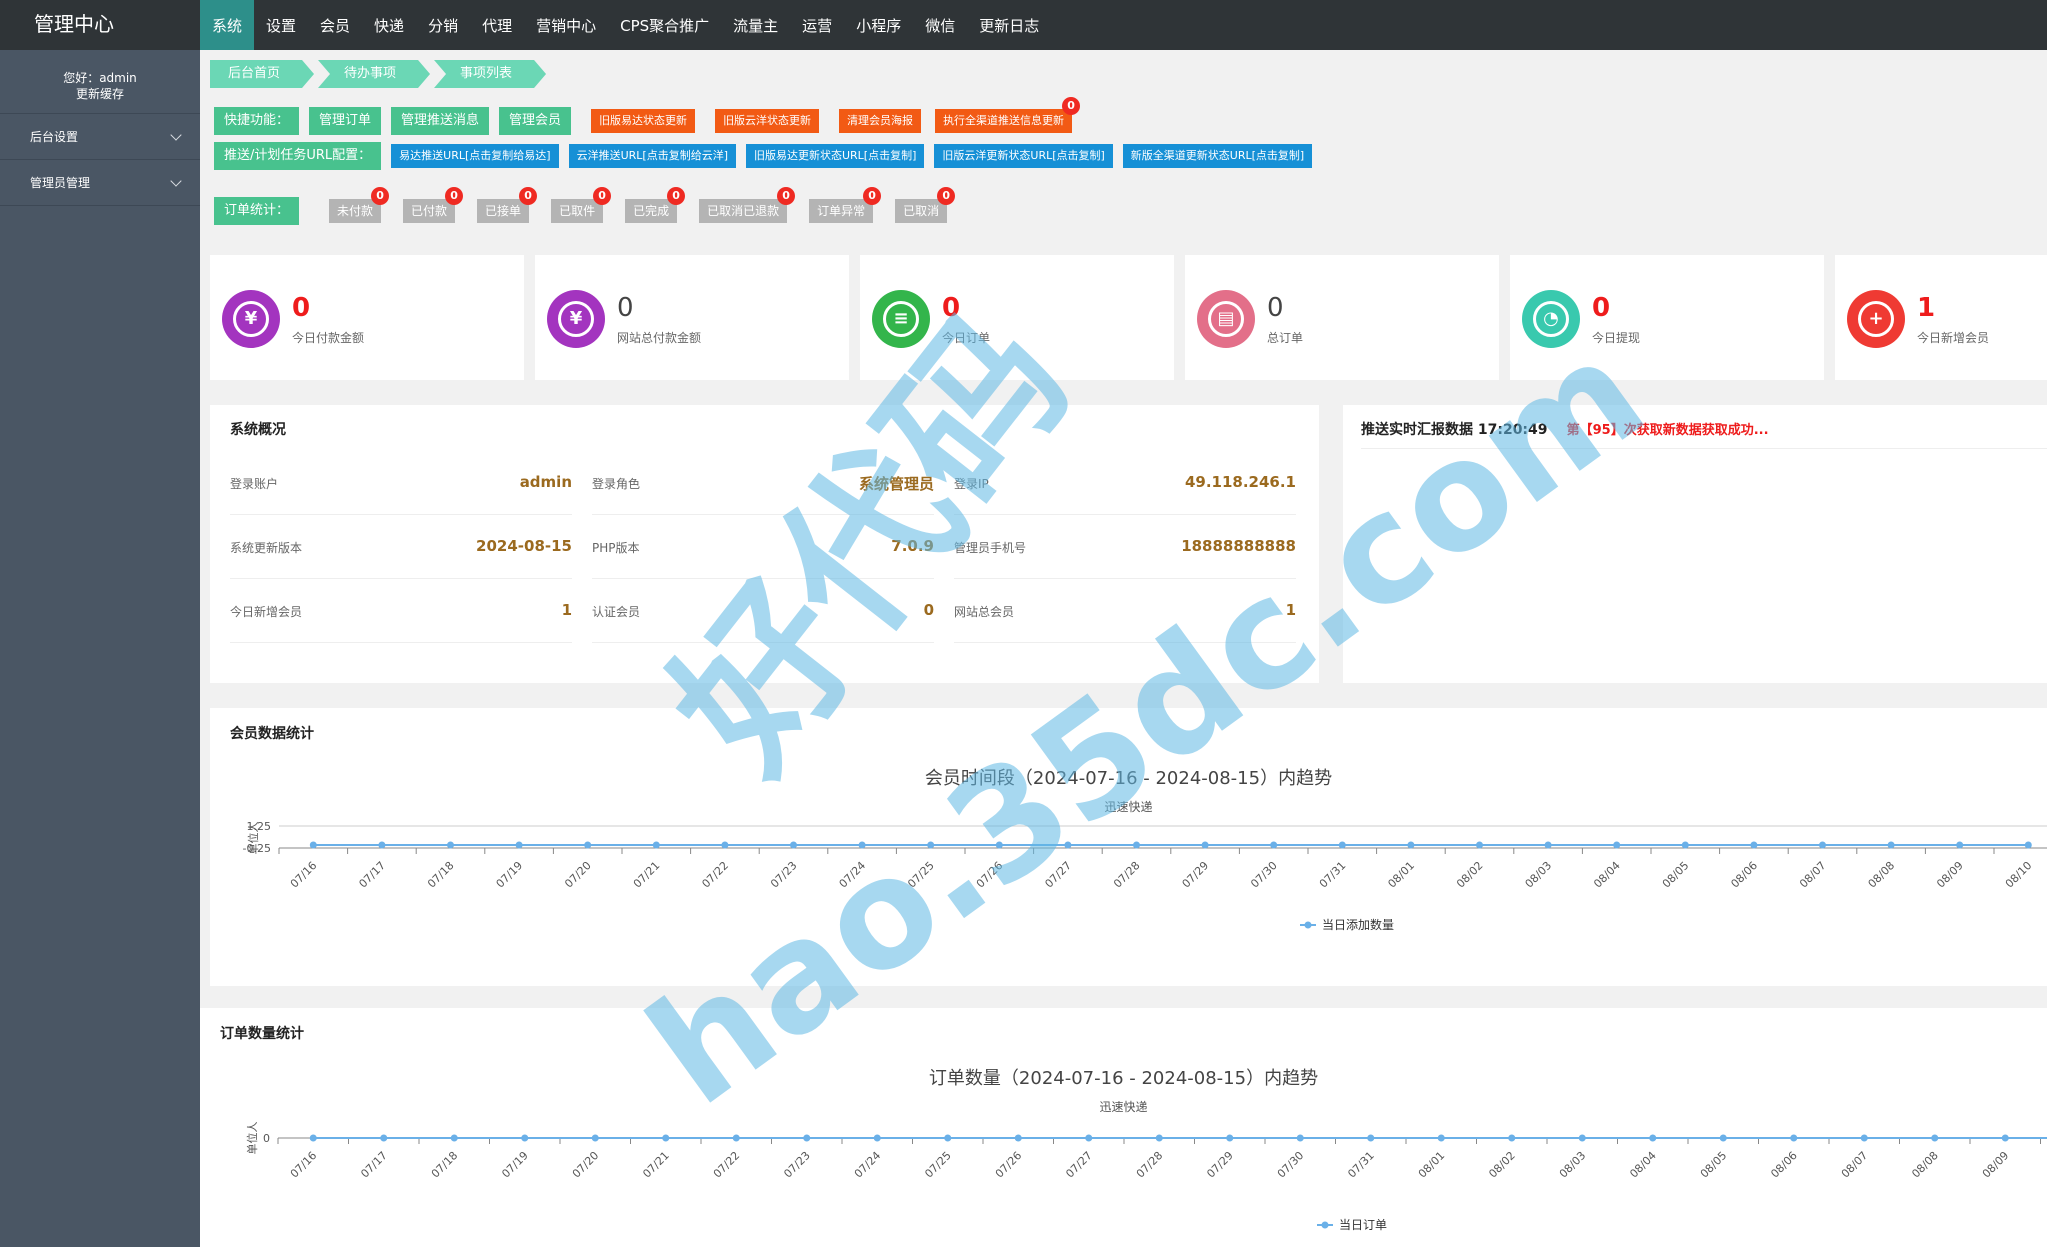  I want to click on sidebar: 您好：admin 更新缓存 后台设置 管理员管理, so click(100, 648).